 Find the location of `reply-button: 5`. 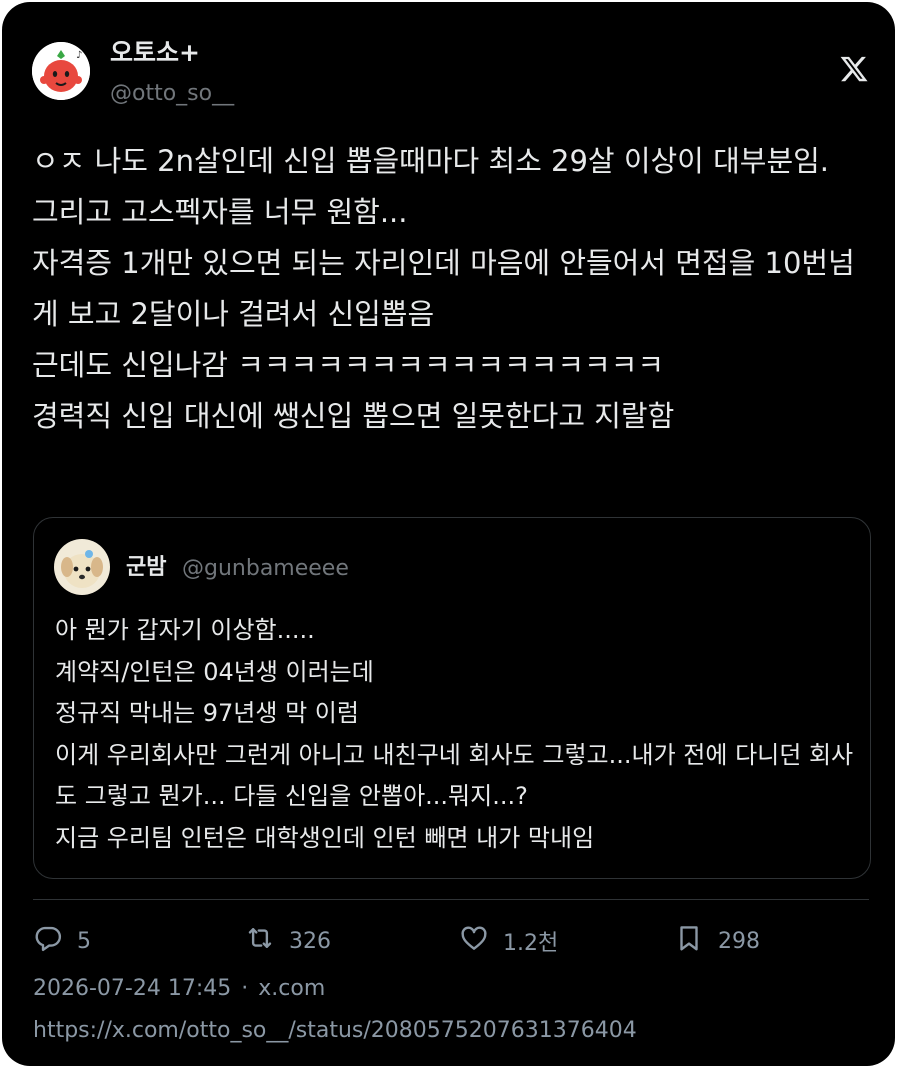

reply-button: 5 is located at coordinates (62, 941).